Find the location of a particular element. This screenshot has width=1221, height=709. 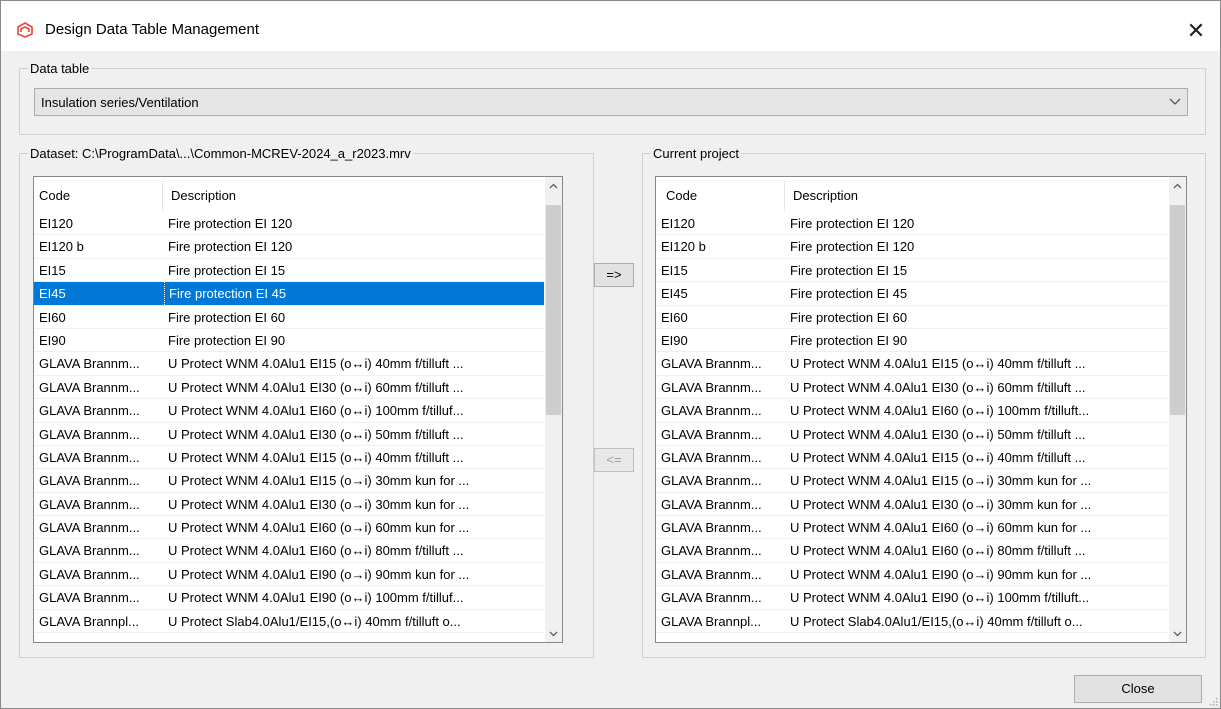

title-bar: Design Data Table Management ✕ is located at coordinates (610, 26).